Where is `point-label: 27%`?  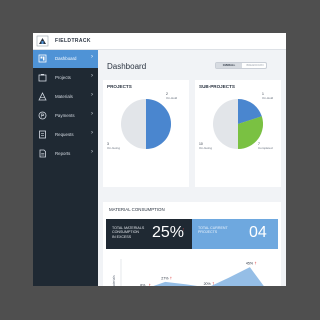 point-label: 27% is located at coordinates (165, 278).